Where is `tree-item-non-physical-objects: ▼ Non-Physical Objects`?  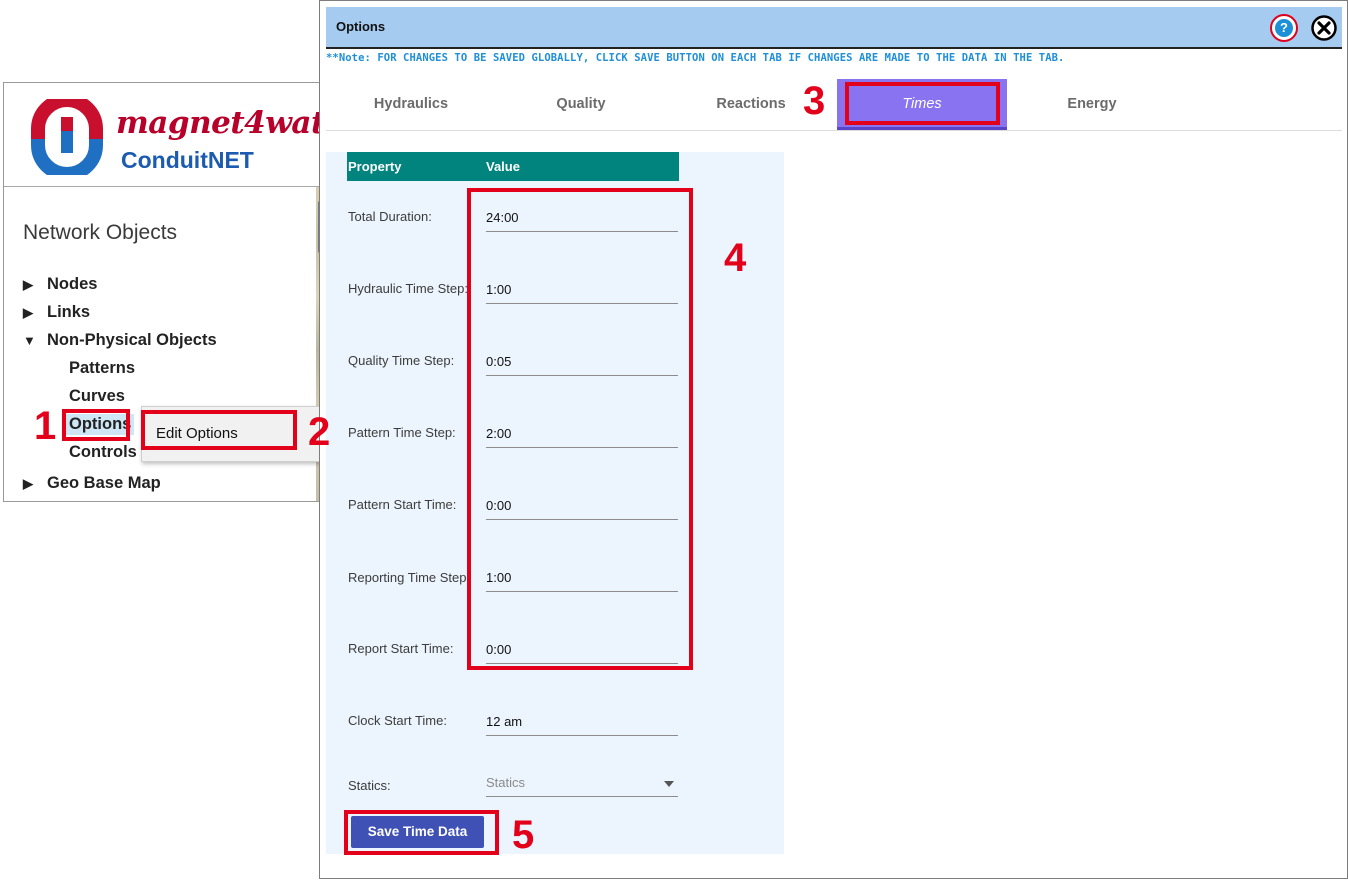 tree-item-non-physical-objects: ▼ Non-Physical Objects is located at coordinates (120, 340).